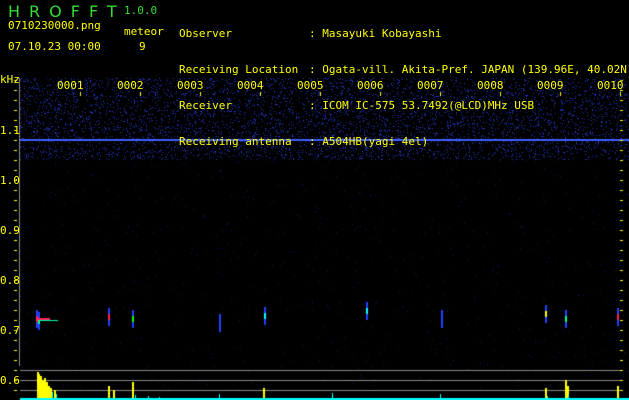 The image size is (629, 400). What do you see at coordinates (10, 330) in the screenshot?
I see `y-tick-label: 0.7` at bounding box center [10, 330].